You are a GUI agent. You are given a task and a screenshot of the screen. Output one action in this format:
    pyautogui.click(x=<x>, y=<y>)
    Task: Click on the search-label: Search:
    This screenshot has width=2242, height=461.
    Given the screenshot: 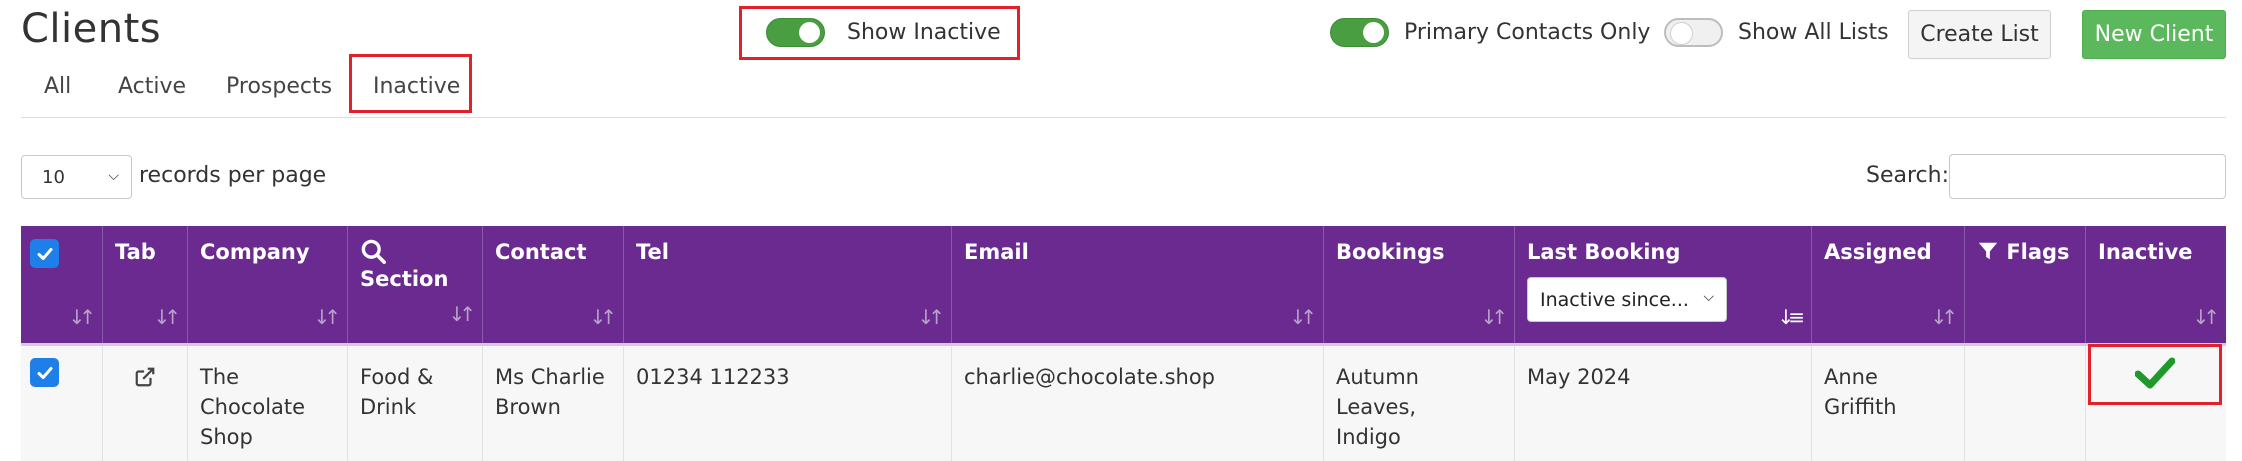 What is the action you would take?
    pyautogui.click(x=1907, y=175)
    